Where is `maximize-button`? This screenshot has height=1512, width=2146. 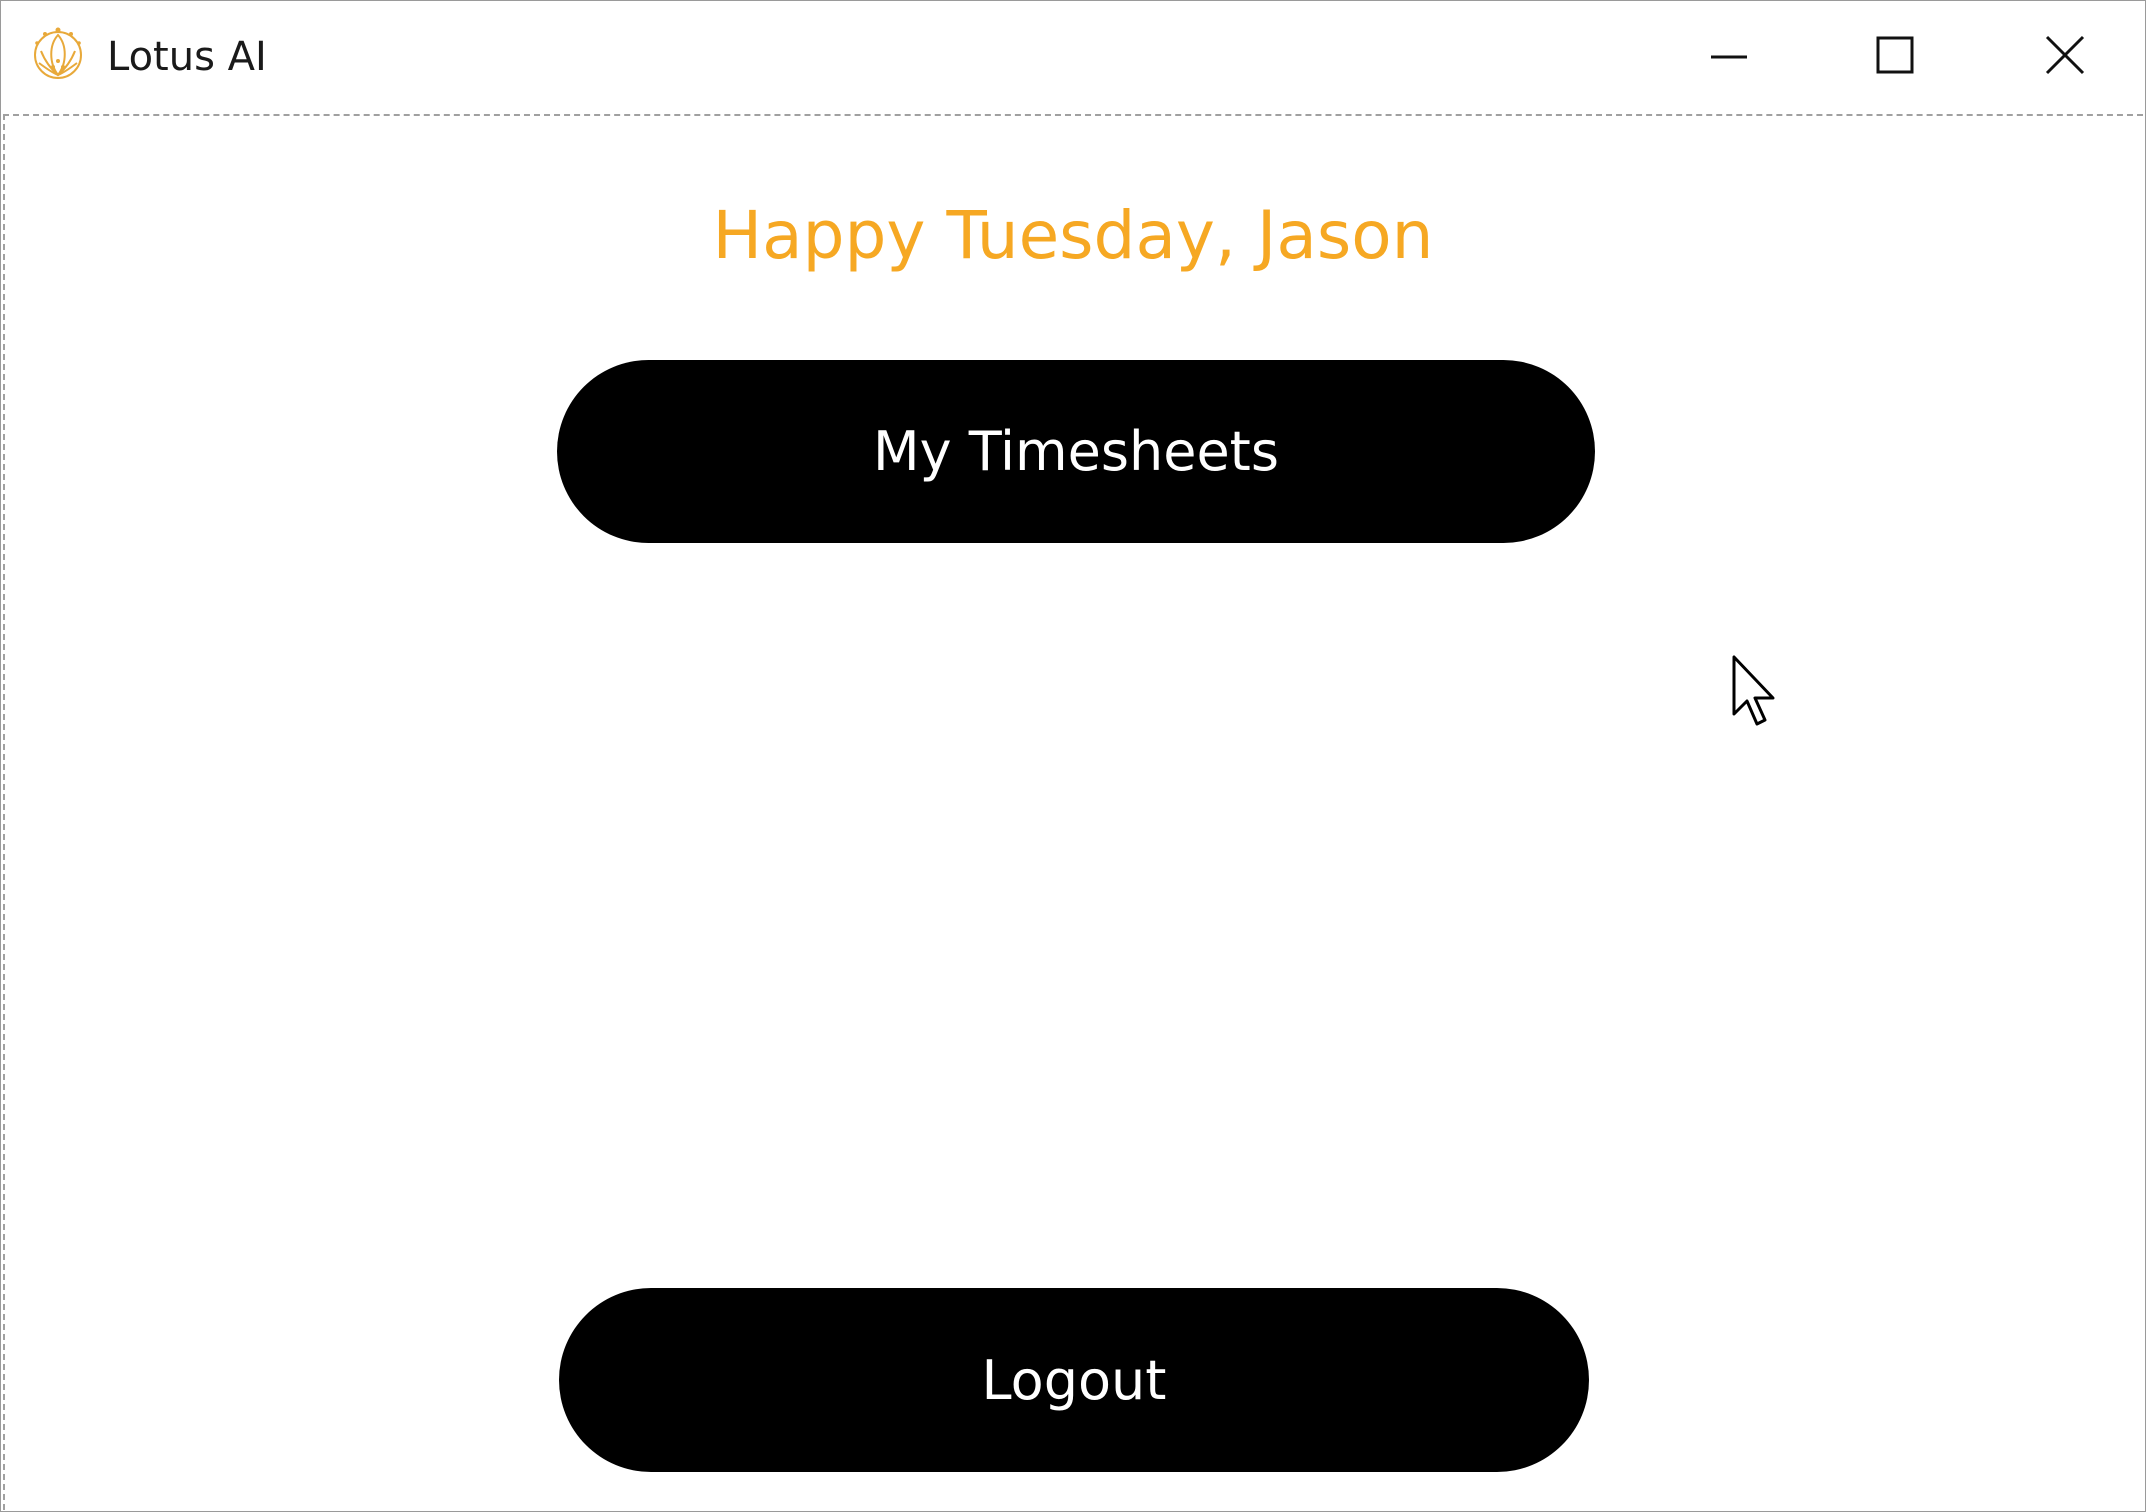 maximize-button is located at coordinates (1895, 55).